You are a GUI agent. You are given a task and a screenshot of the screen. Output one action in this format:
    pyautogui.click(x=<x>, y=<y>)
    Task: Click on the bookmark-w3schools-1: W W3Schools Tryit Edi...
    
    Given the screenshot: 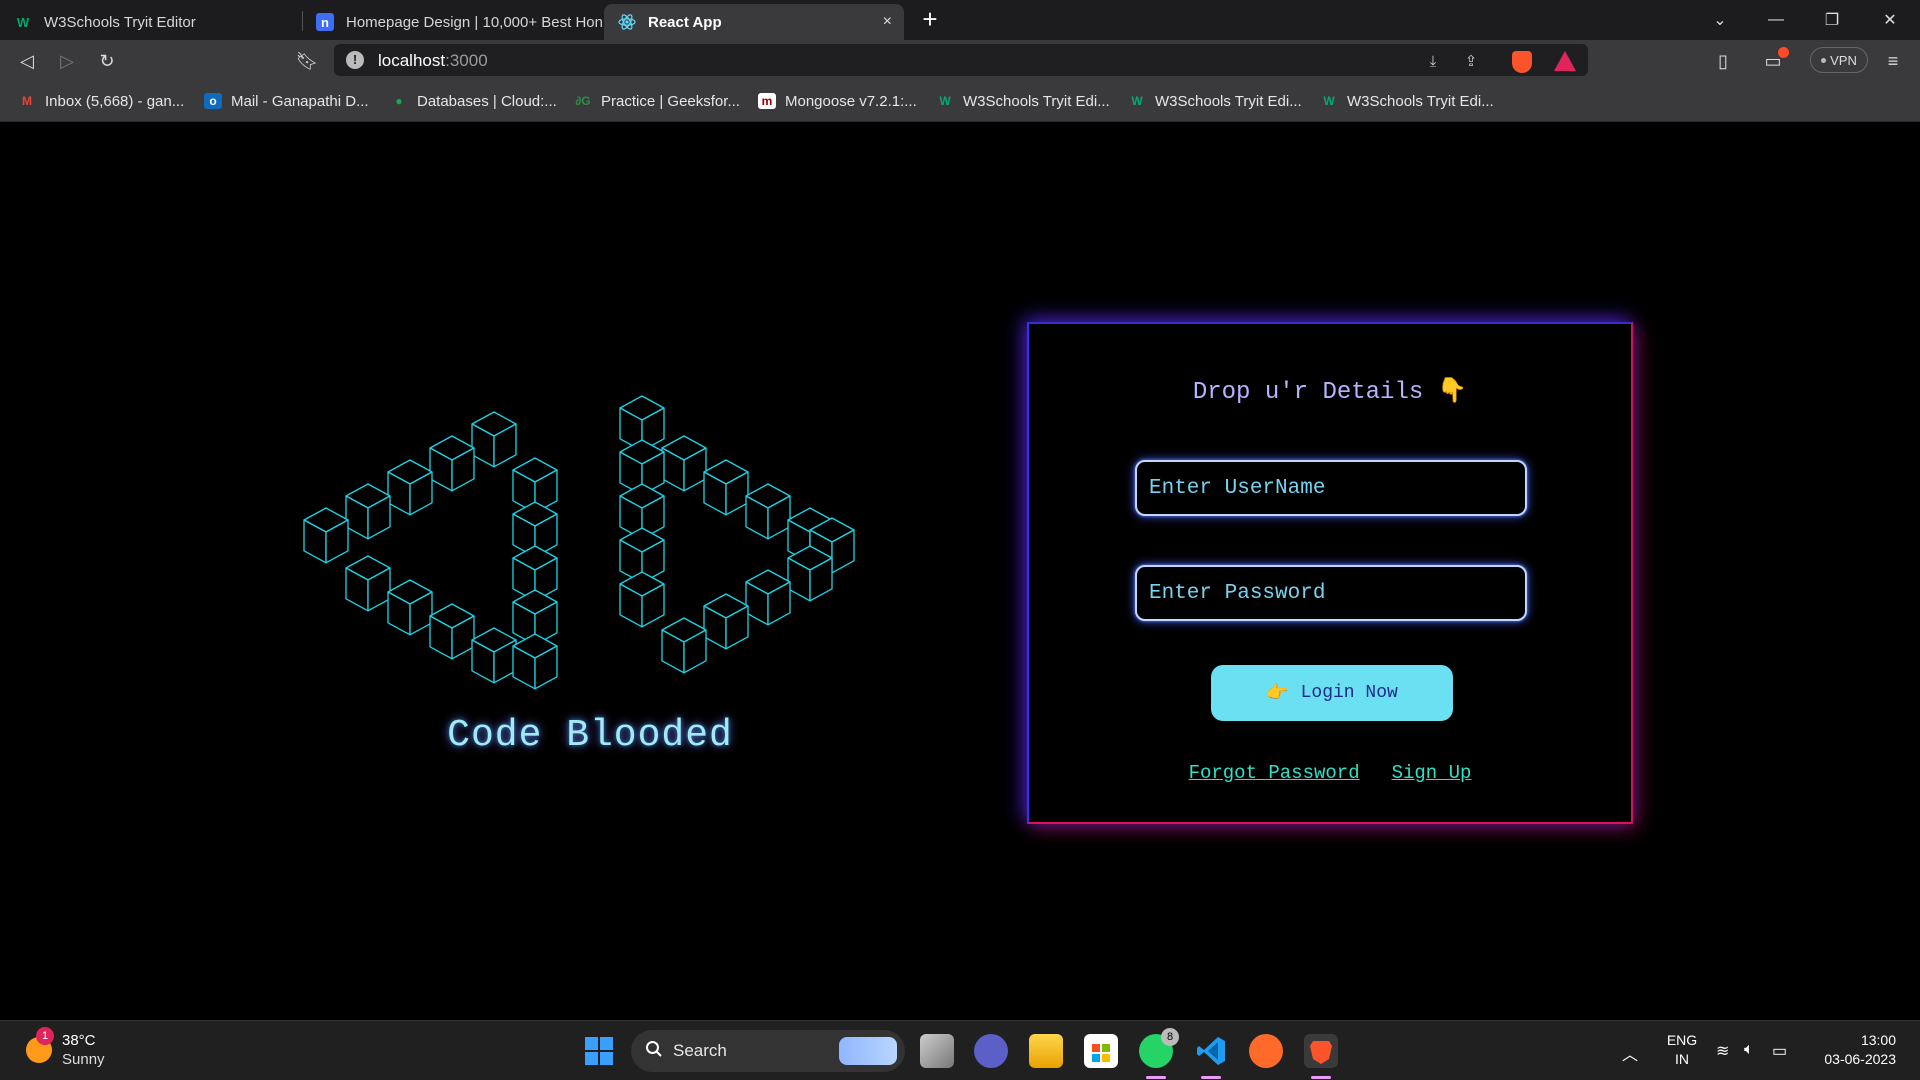 What is the action you would take?
    pyautogui.click(x=1023, y=101)
    